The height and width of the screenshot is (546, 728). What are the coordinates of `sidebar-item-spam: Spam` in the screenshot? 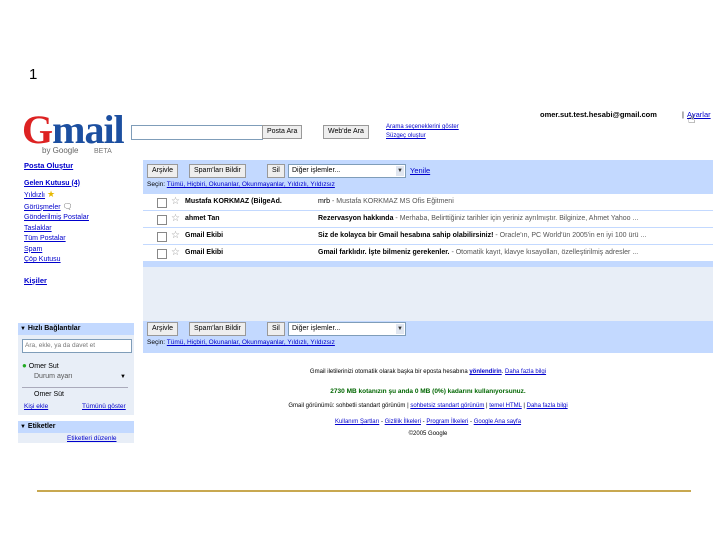 It's located at (79, 250).